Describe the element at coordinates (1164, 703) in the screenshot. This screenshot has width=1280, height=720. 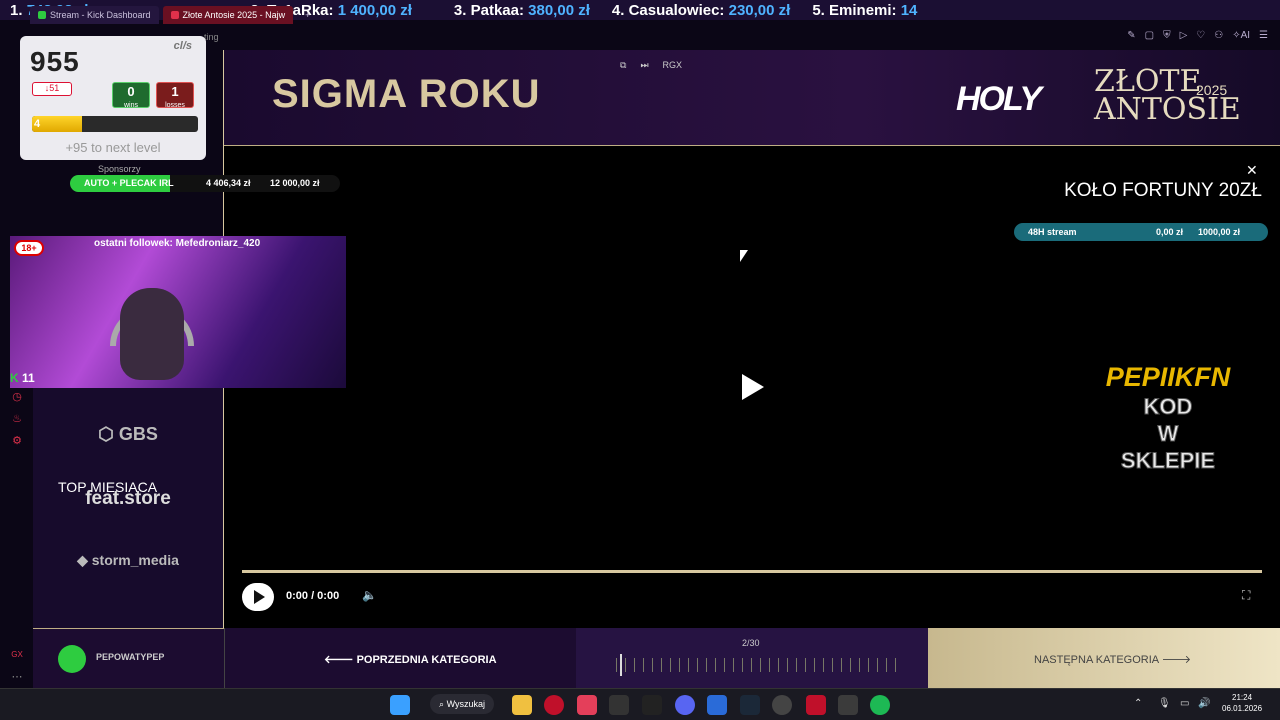
I see `mic-icon: 🎙` at that location.